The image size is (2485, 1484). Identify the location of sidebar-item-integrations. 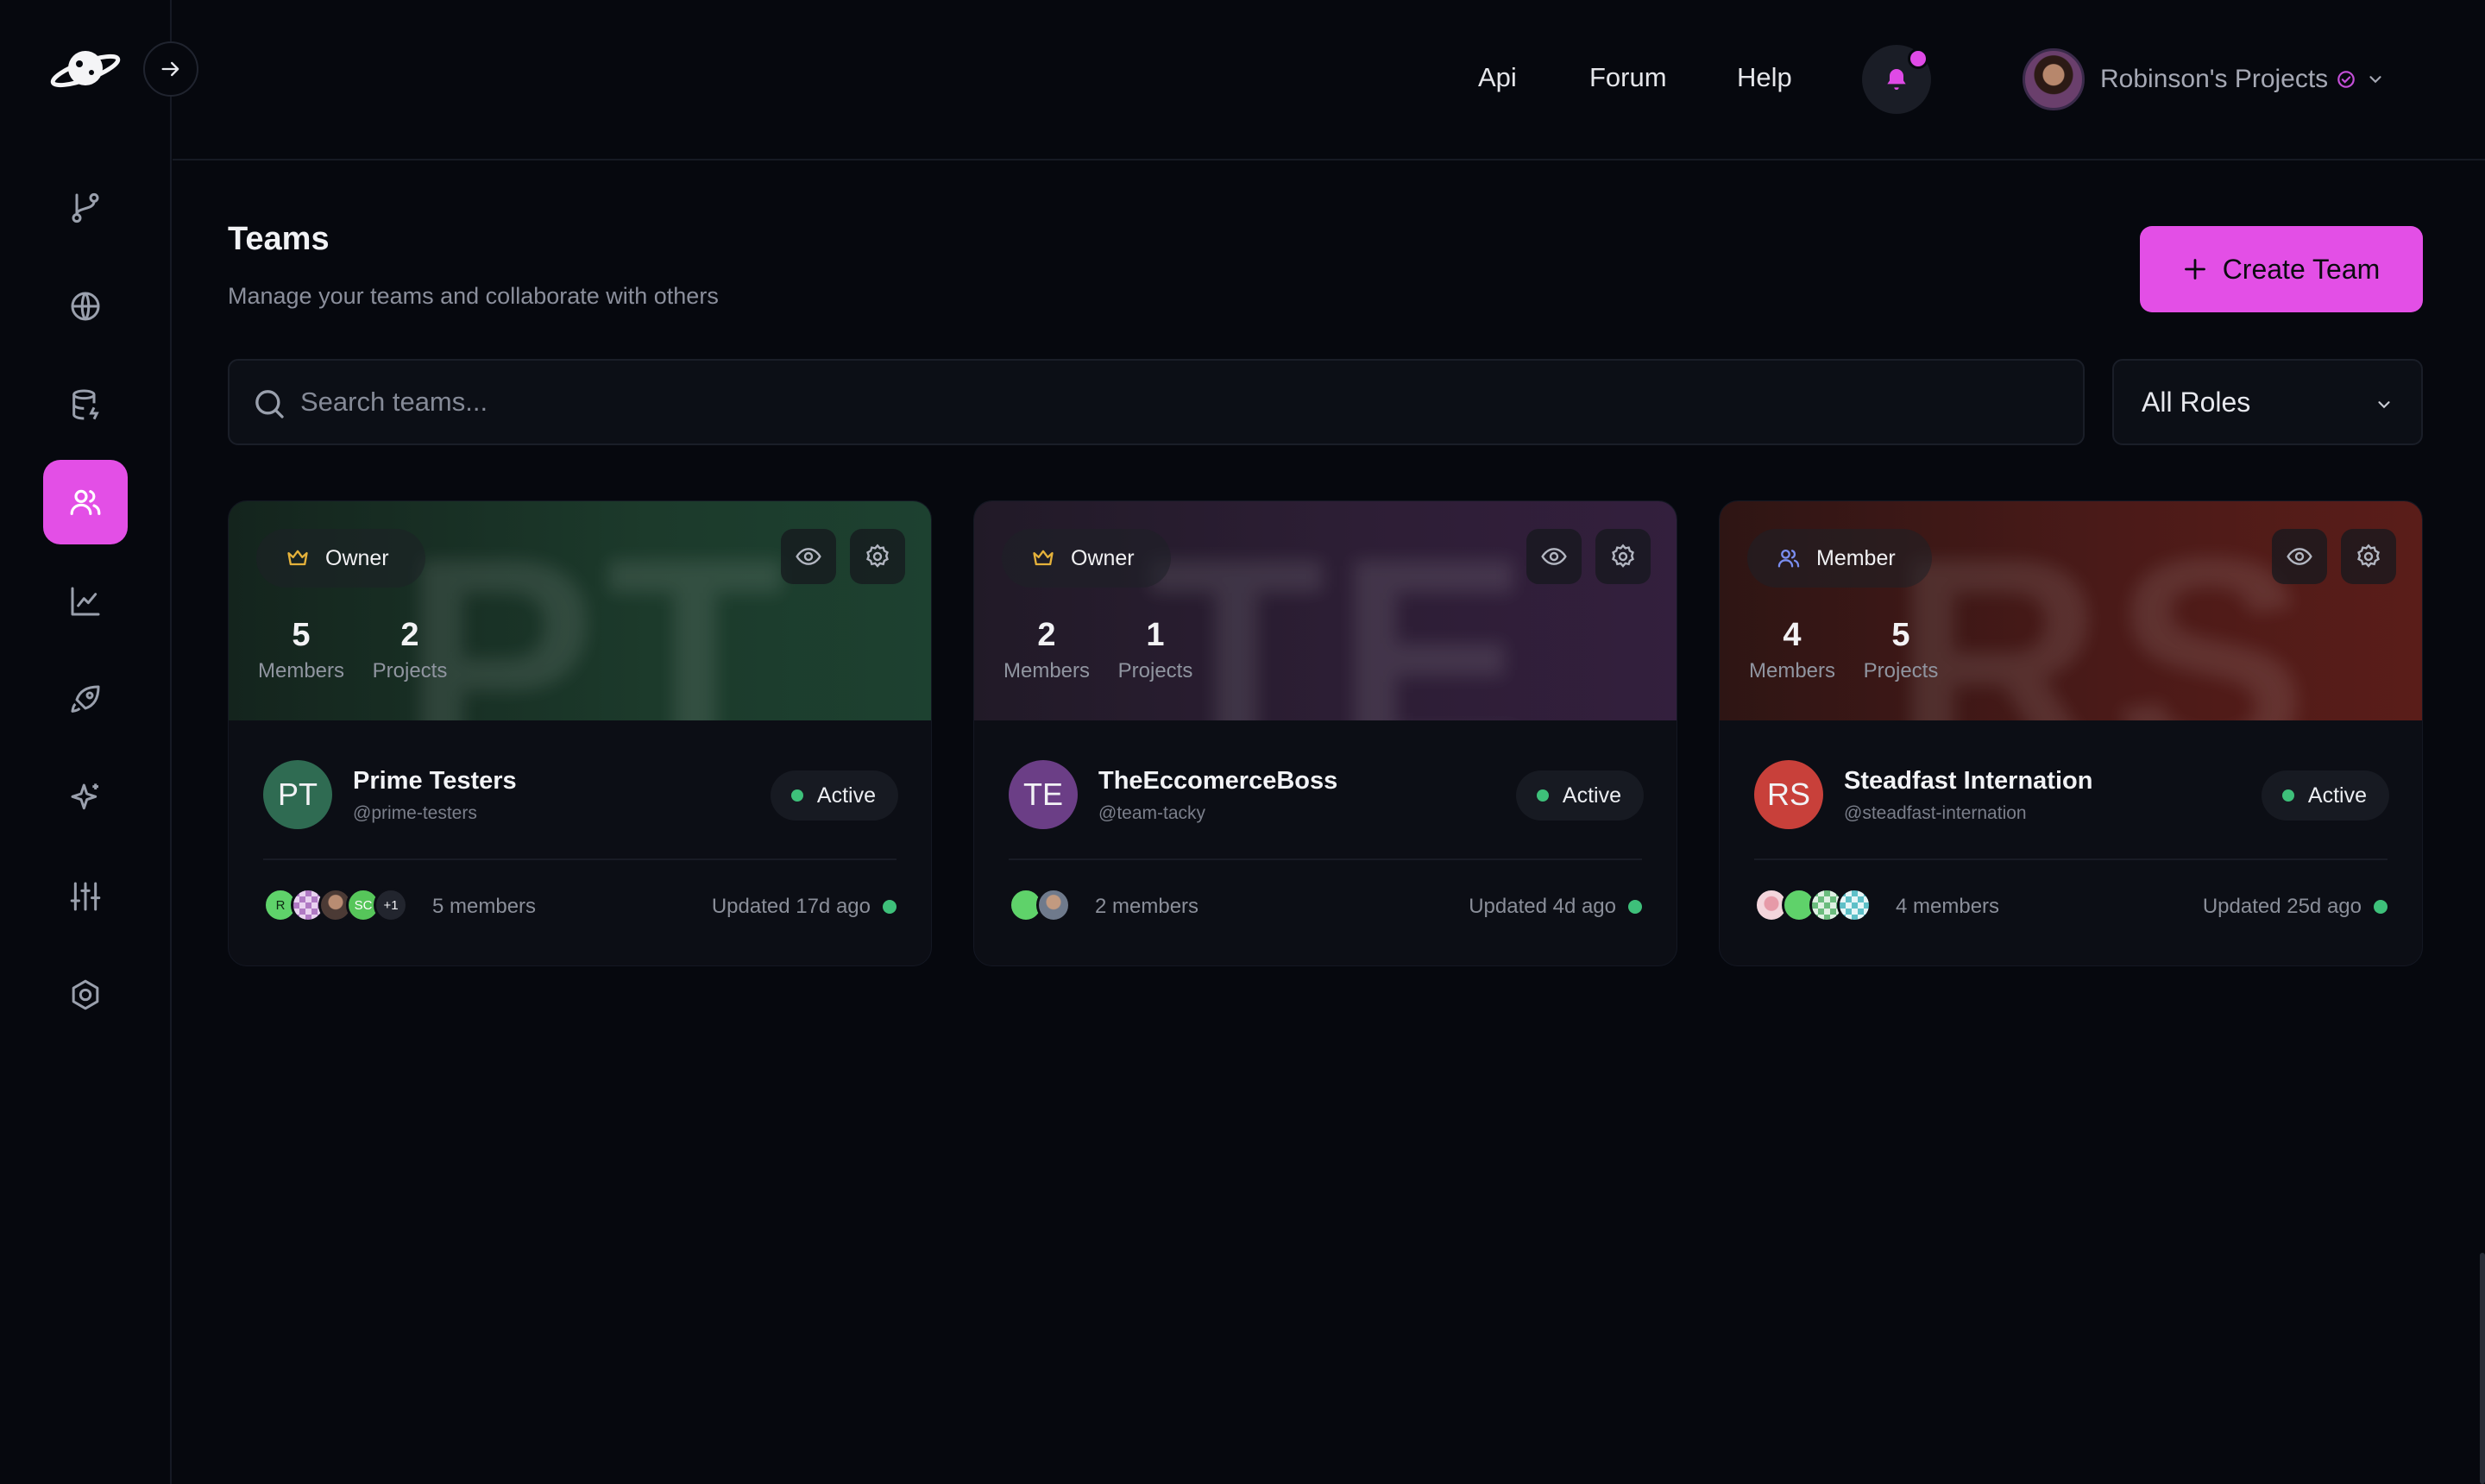
(85, 995).